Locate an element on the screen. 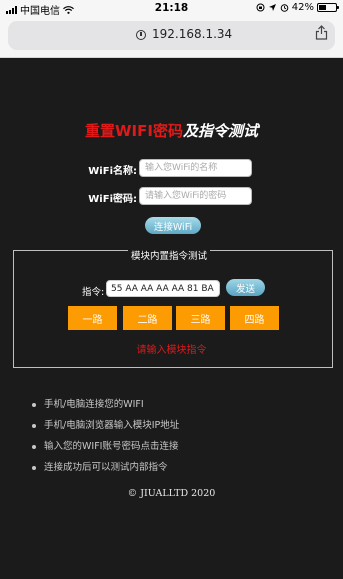  share-icon is located at coordinates (321, 32).